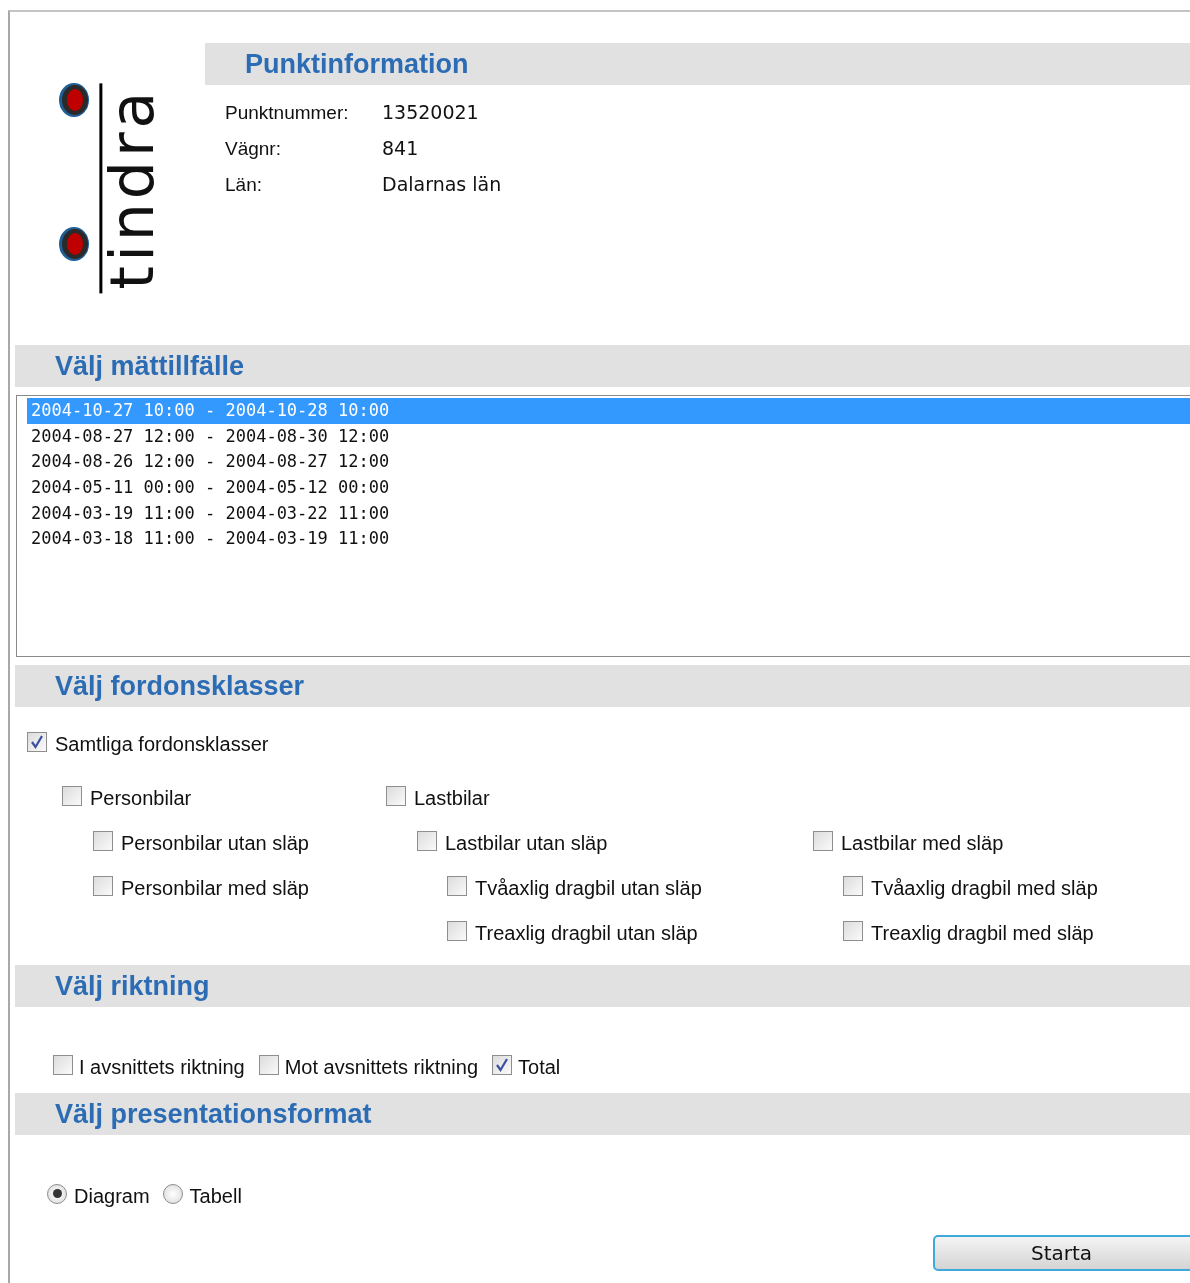 This screenshot has width=1190, height=1283. Describe the element at coordinates (602, 686) in the screenshot. I see `section-header: Välj fordonsklasser` at that location.